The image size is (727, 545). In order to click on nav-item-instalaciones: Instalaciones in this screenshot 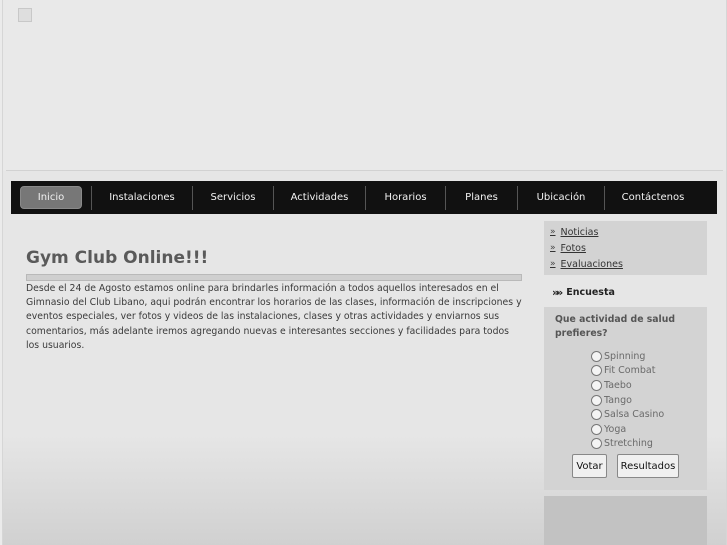, I will do `click(142, 197)`.